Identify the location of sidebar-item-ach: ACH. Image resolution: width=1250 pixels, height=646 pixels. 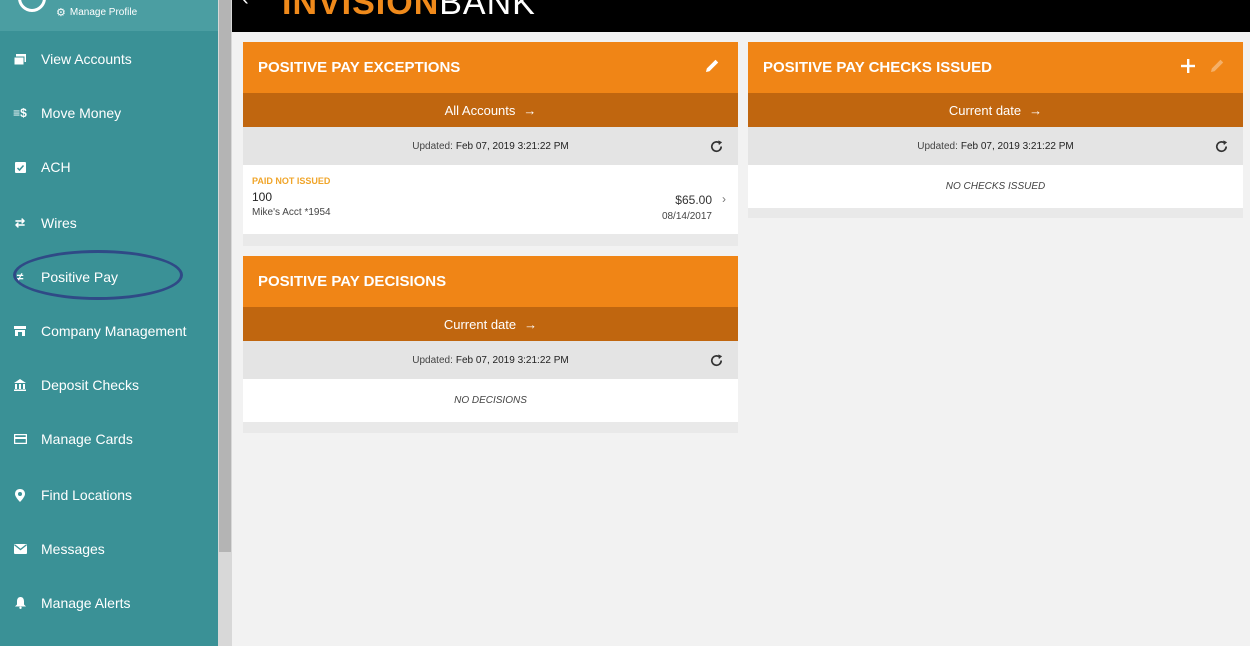
(109, 167).